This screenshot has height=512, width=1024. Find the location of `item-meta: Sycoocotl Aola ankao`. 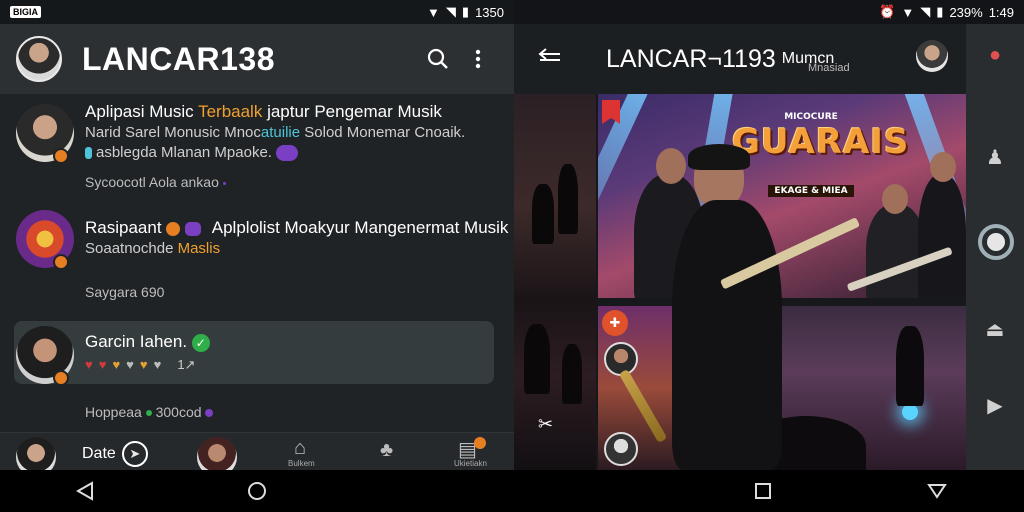

item-meta: Sycoocotl Aola ankao is located at coordinates (155, 182).